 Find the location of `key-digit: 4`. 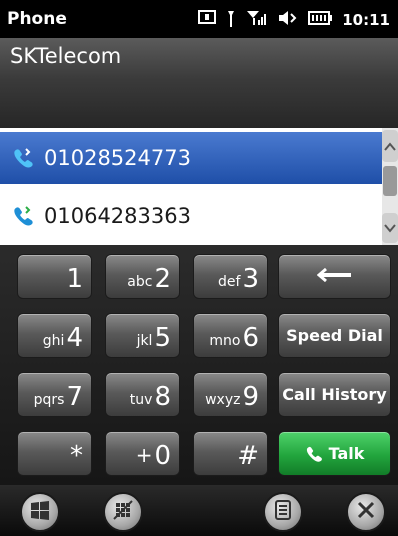

key-digit: 4 is located at coordinates (74, 338).